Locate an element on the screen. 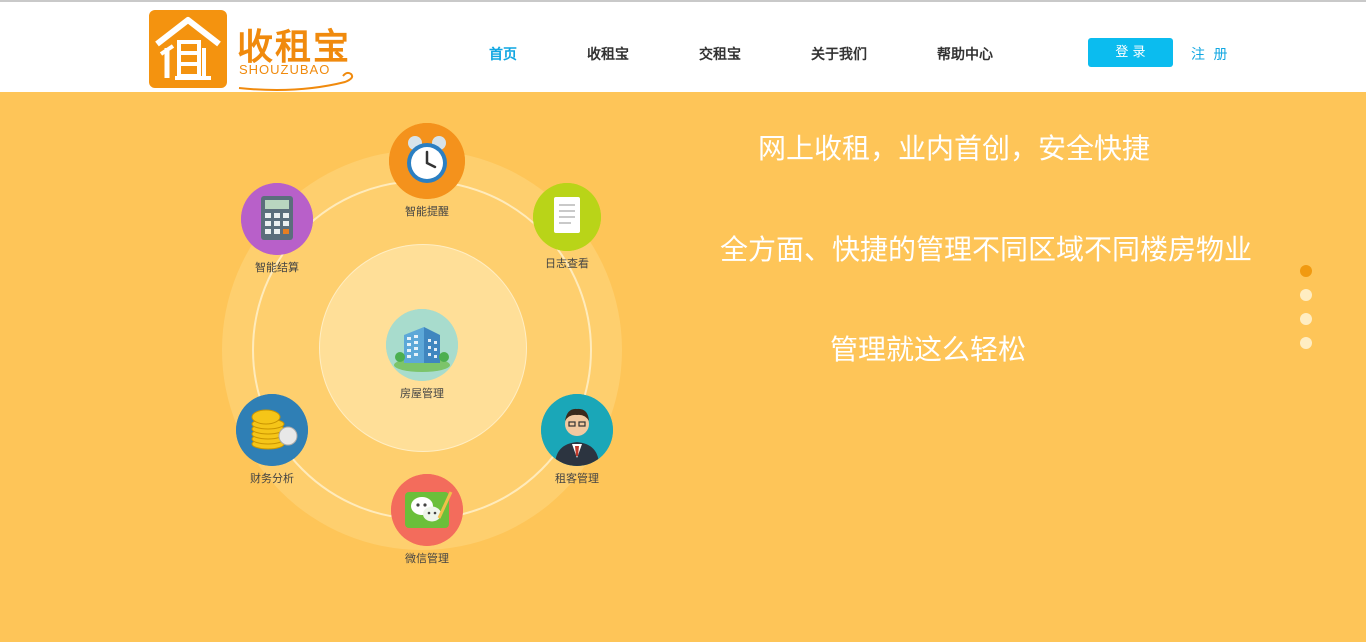 This screenshot has height=642, width=1366. feature-label: 财务分析 is located at coordinates (272, 478).